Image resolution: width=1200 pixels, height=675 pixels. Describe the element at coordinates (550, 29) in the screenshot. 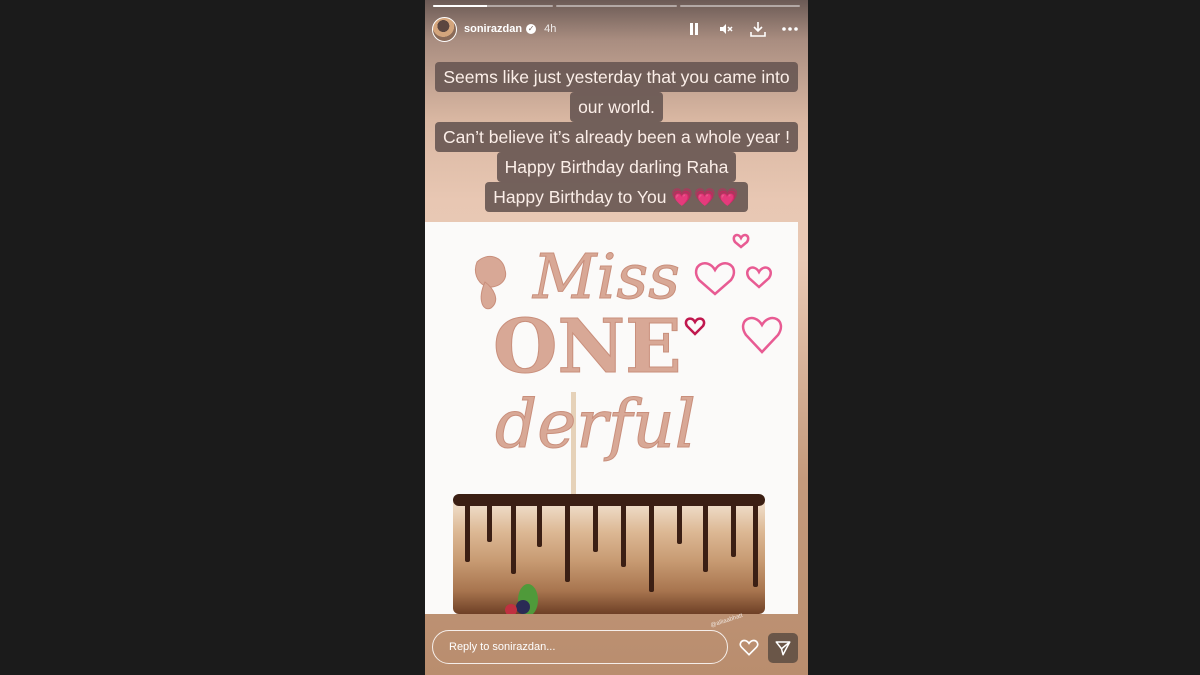

I see `timestamp: 4h` at that location.